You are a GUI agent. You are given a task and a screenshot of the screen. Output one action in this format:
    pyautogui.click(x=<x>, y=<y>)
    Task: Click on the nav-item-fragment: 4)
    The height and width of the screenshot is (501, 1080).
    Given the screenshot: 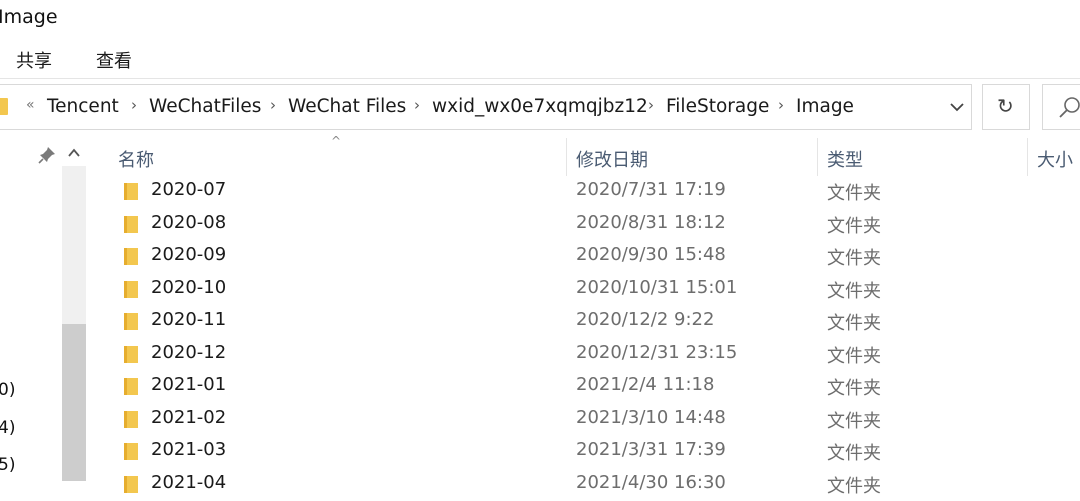 What is the action you would take?
    pyautogui.click(x=7, y=428)
    